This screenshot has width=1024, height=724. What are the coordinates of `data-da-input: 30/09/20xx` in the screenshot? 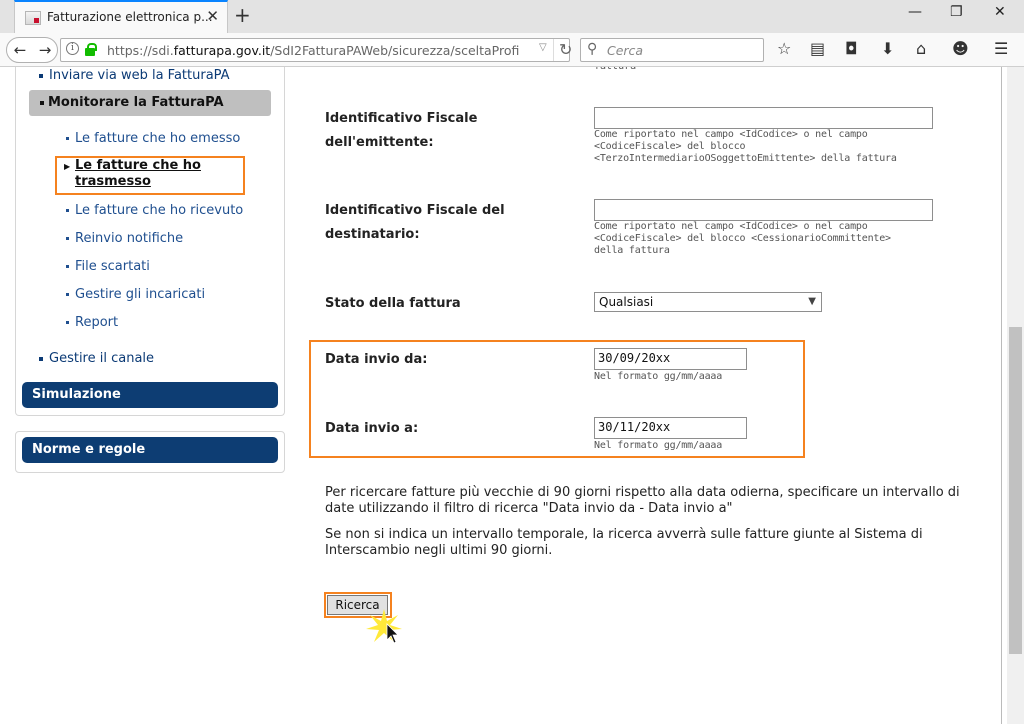 It's located at (670, 359).